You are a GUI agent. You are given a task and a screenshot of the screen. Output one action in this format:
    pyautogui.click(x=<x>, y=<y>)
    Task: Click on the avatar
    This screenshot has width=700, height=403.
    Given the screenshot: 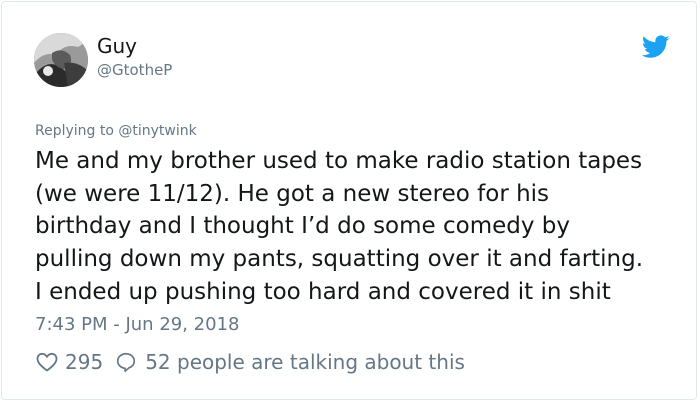 What is the action you would take?
    pyautogui.click(x=61, y=60)
    